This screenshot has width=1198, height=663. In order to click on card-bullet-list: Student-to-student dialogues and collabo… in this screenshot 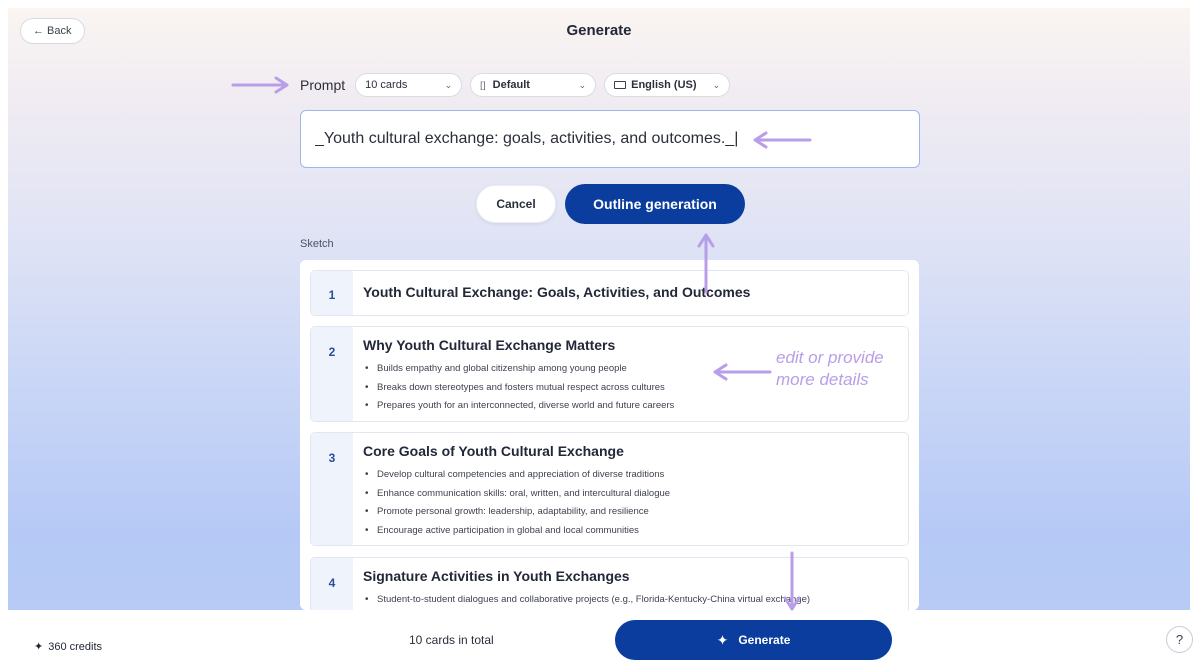, I will do `click(631, 600)`.